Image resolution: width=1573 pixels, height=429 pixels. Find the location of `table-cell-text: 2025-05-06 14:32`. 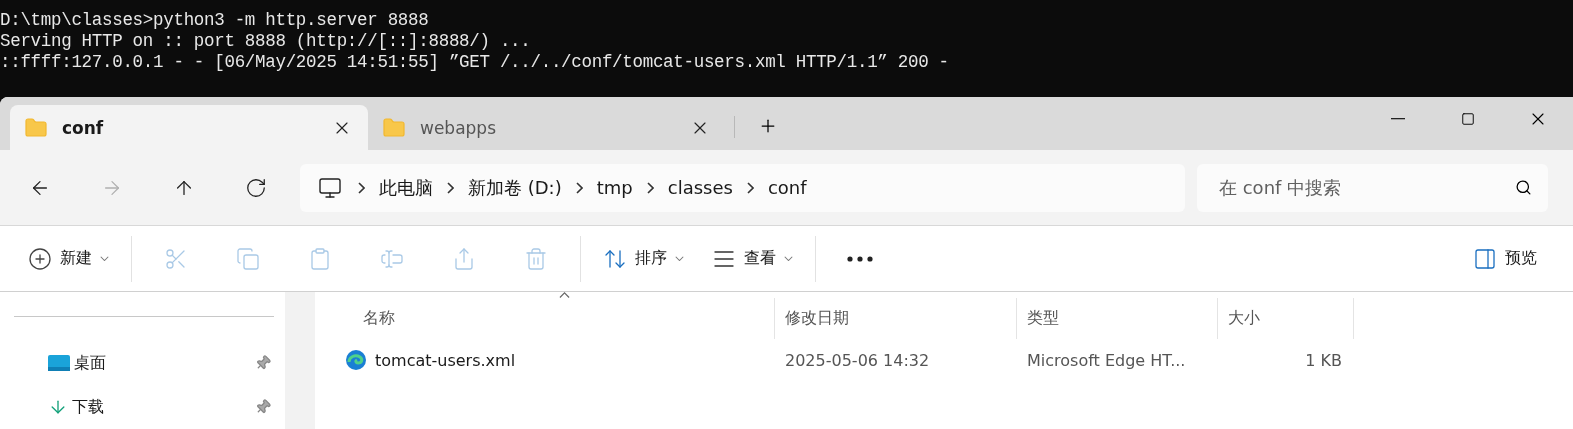

table-cell-text: 2025-05-06 14:32 is located at coordinates (857, 360).